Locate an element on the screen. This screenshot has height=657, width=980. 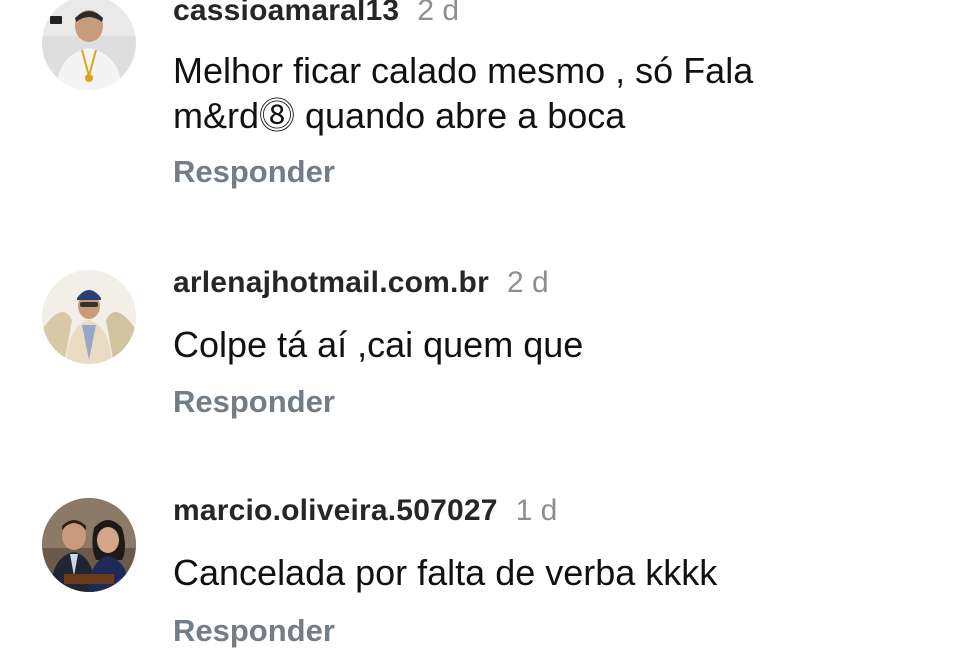
comment-header: cassioamaral13 2 d is located at coordinates (316, 14).